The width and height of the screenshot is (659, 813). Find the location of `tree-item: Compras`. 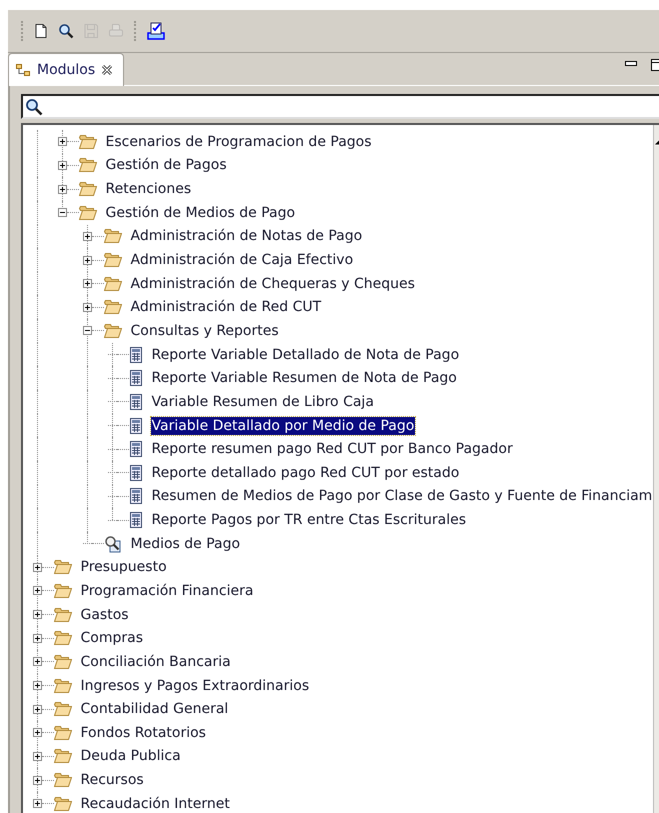

tree-item: Compras is located at coordinates (112, 638).